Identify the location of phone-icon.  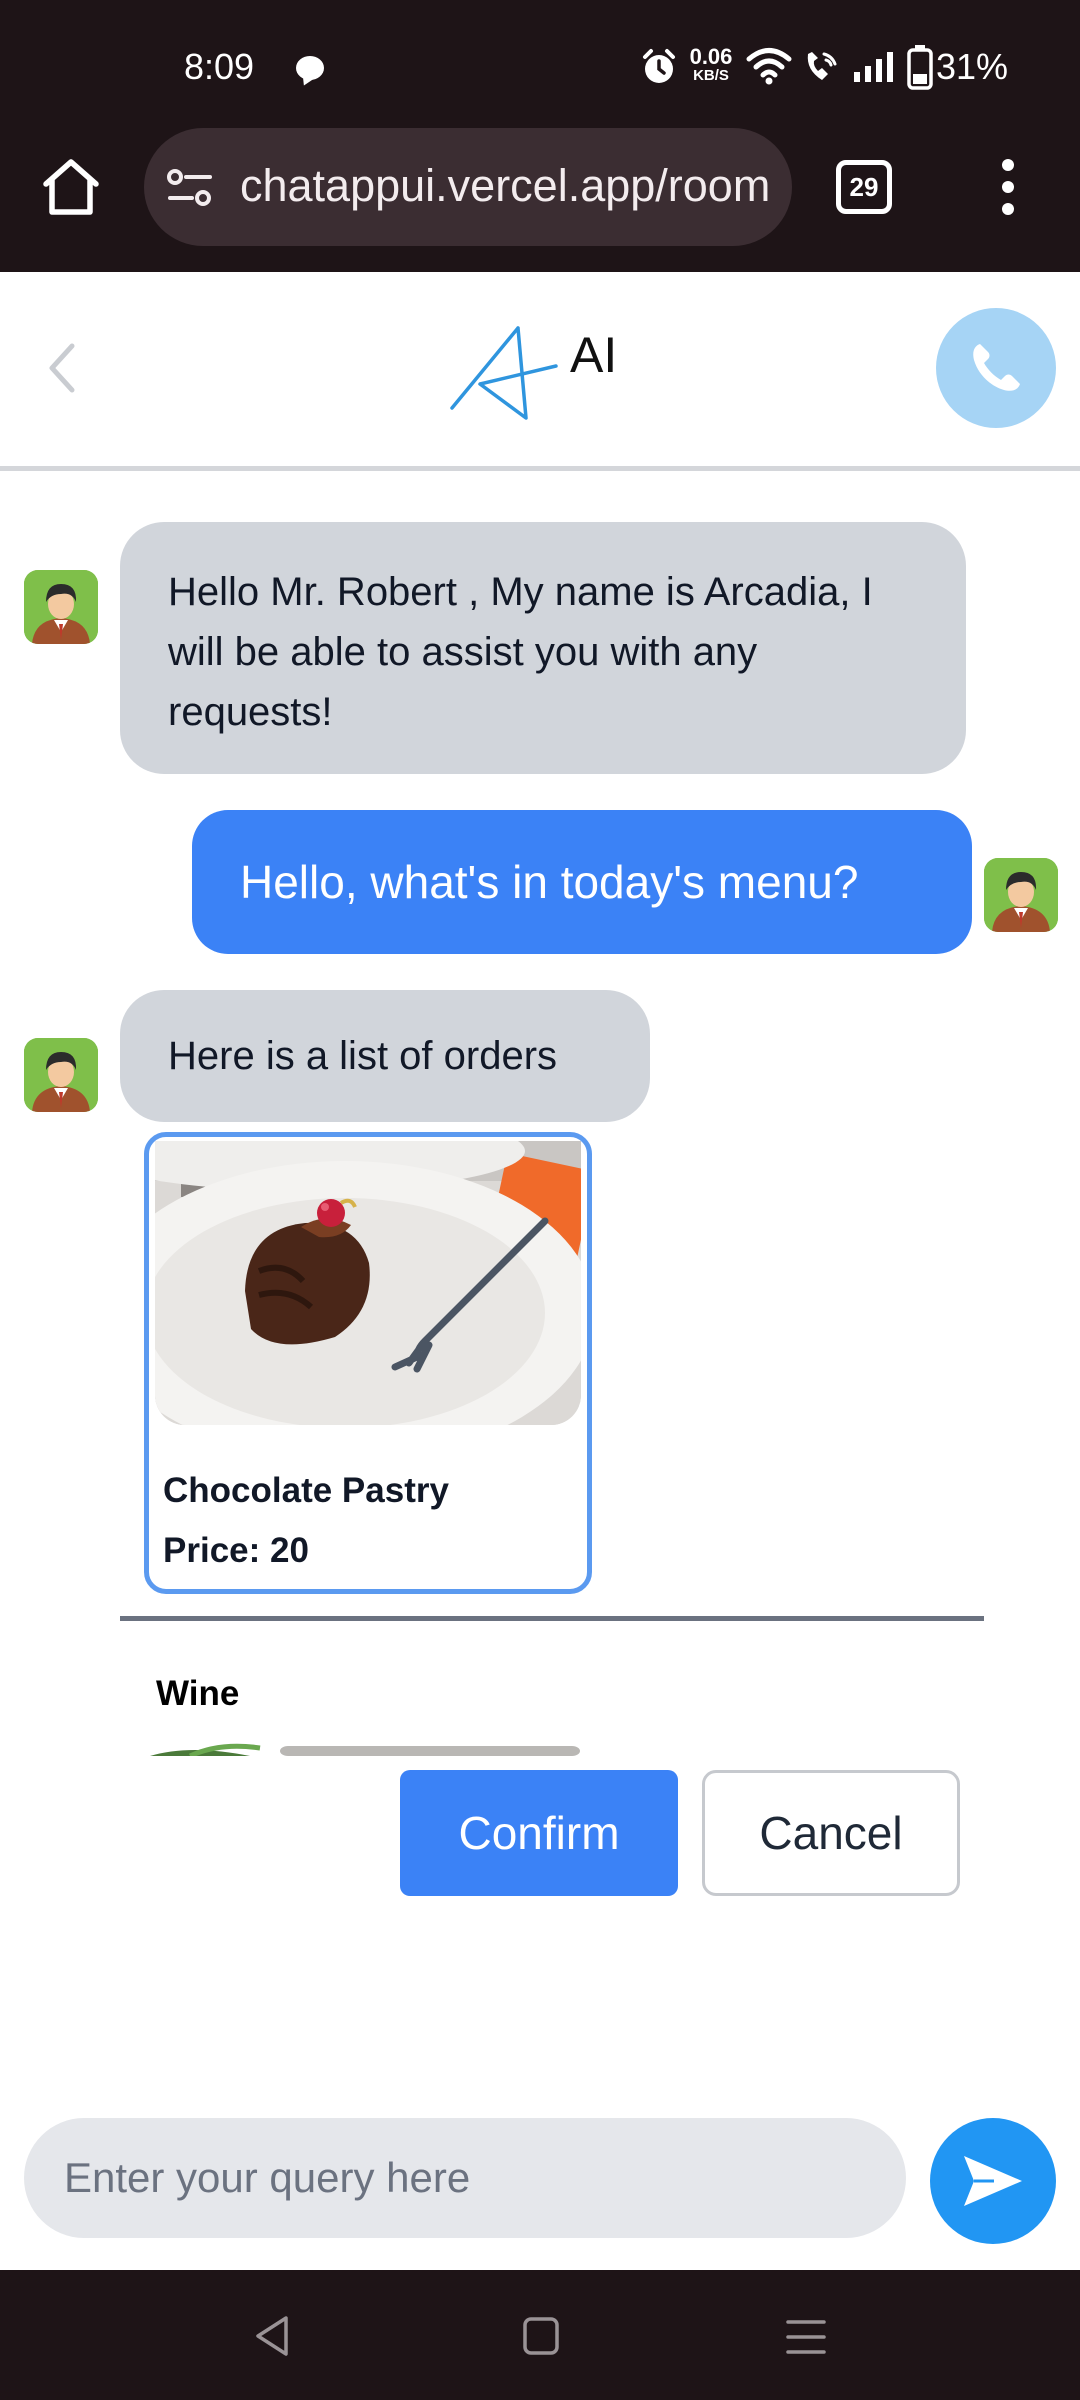
(996, 367).